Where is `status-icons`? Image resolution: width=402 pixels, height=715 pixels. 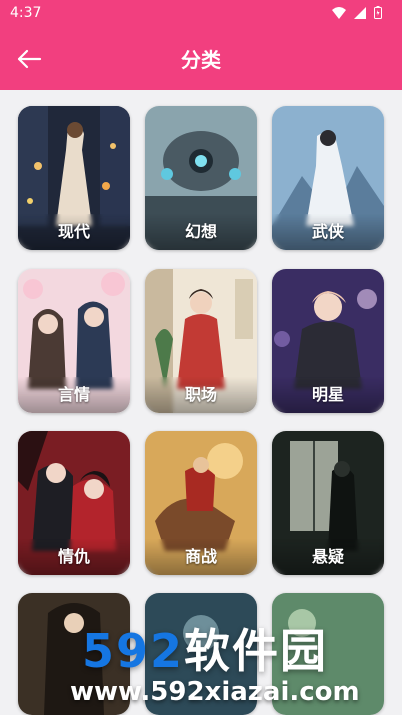
status-icons is located at coordinates (357, 12).